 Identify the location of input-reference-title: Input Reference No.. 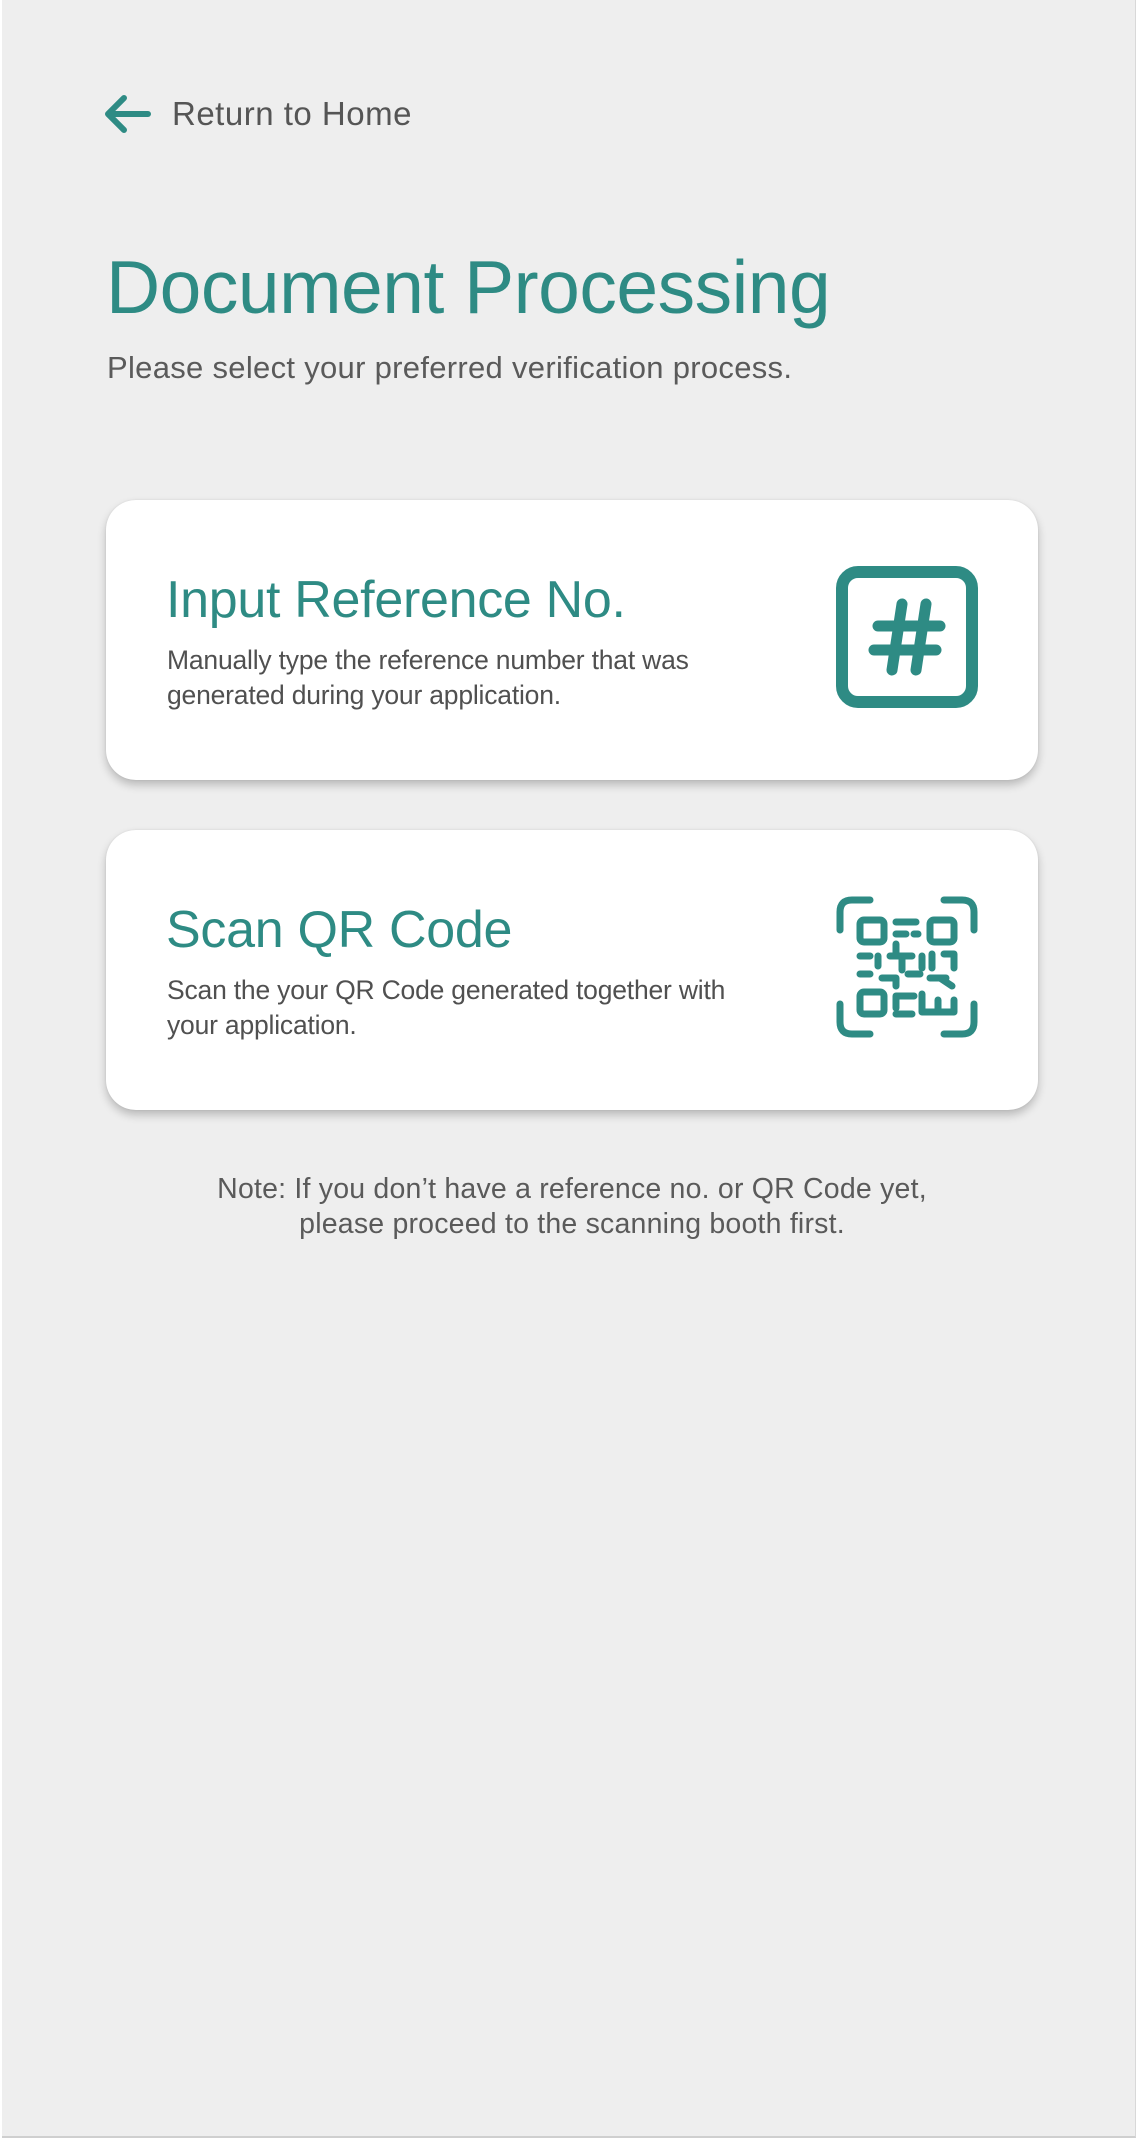
(396, 600).